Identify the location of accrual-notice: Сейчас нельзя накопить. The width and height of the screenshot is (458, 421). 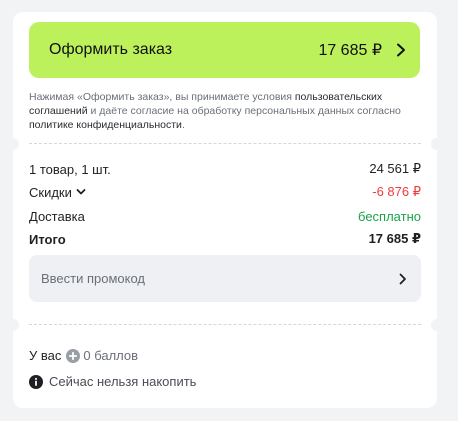
(112, 381).